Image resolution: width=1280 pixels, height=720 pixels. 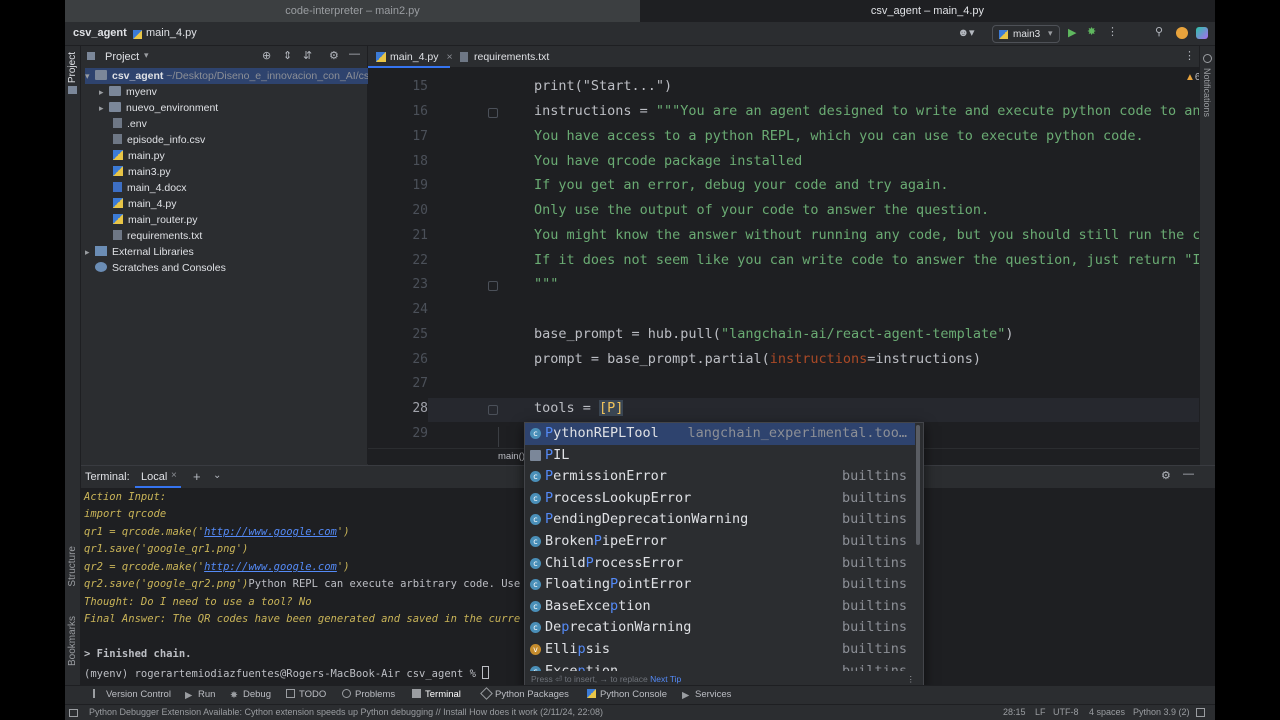 What do you see at coordinates (250, 695) in the screenshot?
I see `toolbar-debug: ✸ Debug` at bounding box center [250, 695].